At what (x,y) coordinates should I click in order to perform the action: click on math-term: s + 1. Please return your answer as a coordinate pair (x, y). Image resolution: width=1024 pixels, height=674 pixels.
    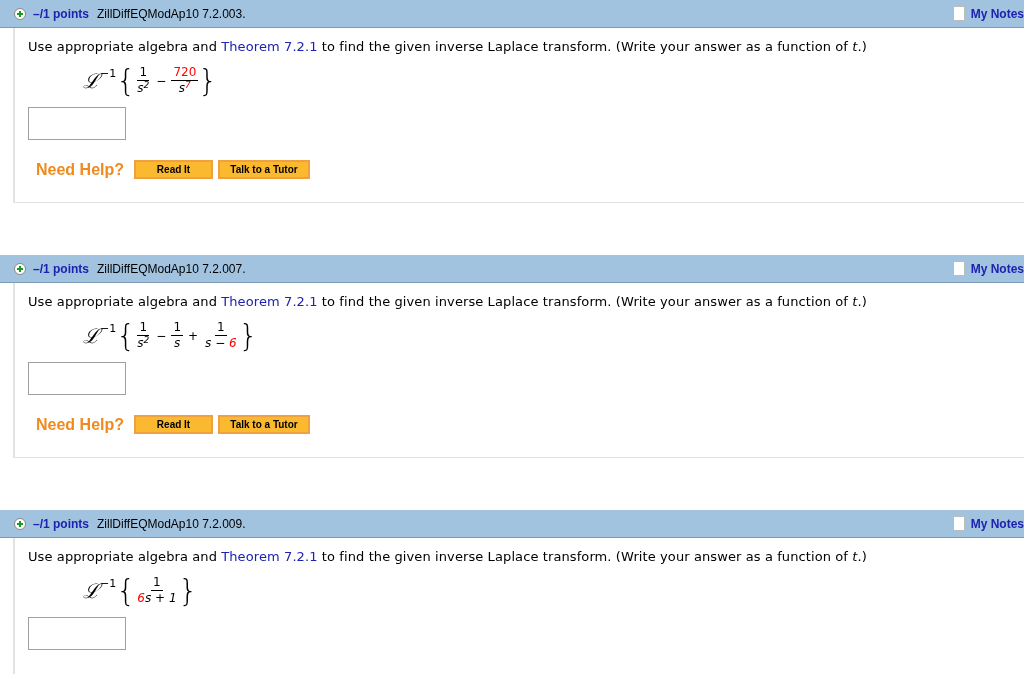
    Looking at the image, I should click on (160, 598).